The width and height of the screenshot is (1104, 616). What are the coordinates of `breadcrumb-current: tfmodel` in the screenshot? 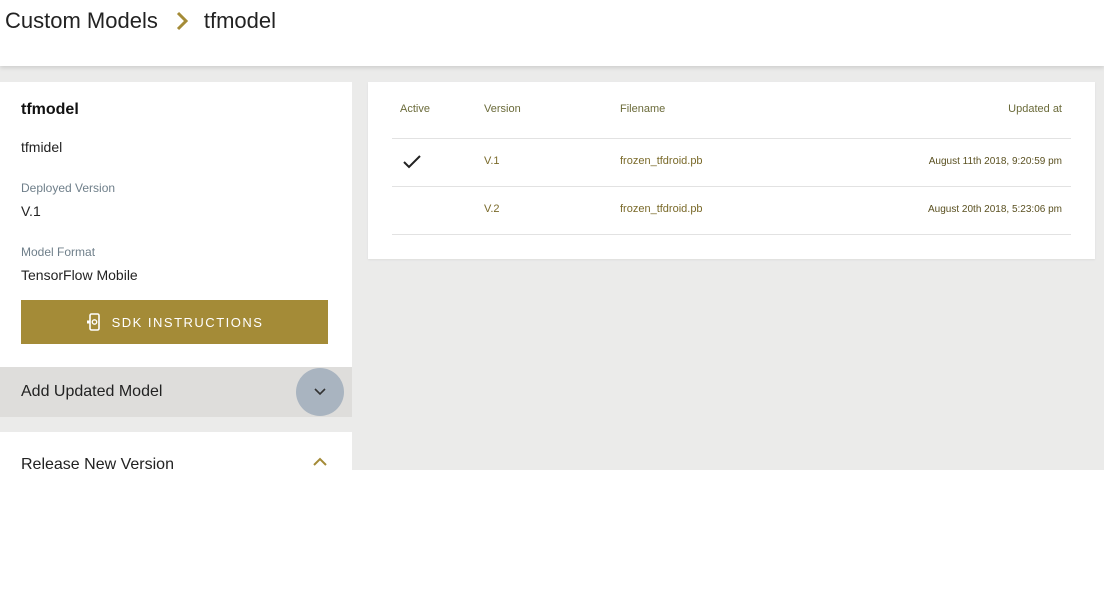 It's located at (239, 20).